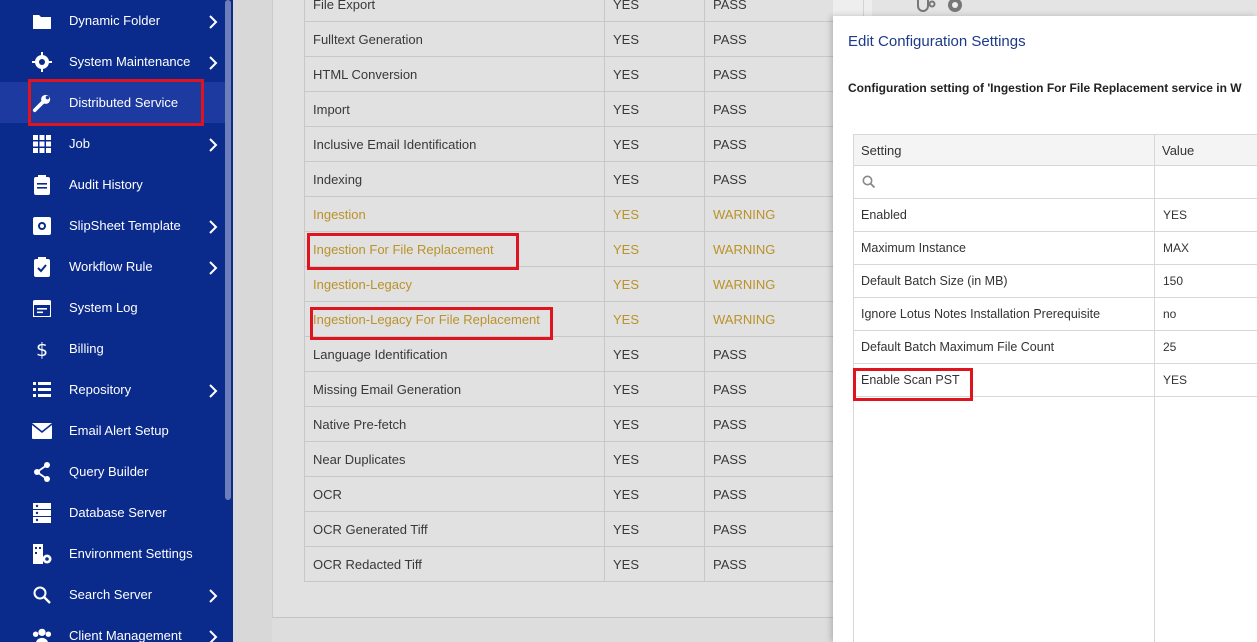  I want to click on sidebar-item-repository: Repository, so click(112, 389).